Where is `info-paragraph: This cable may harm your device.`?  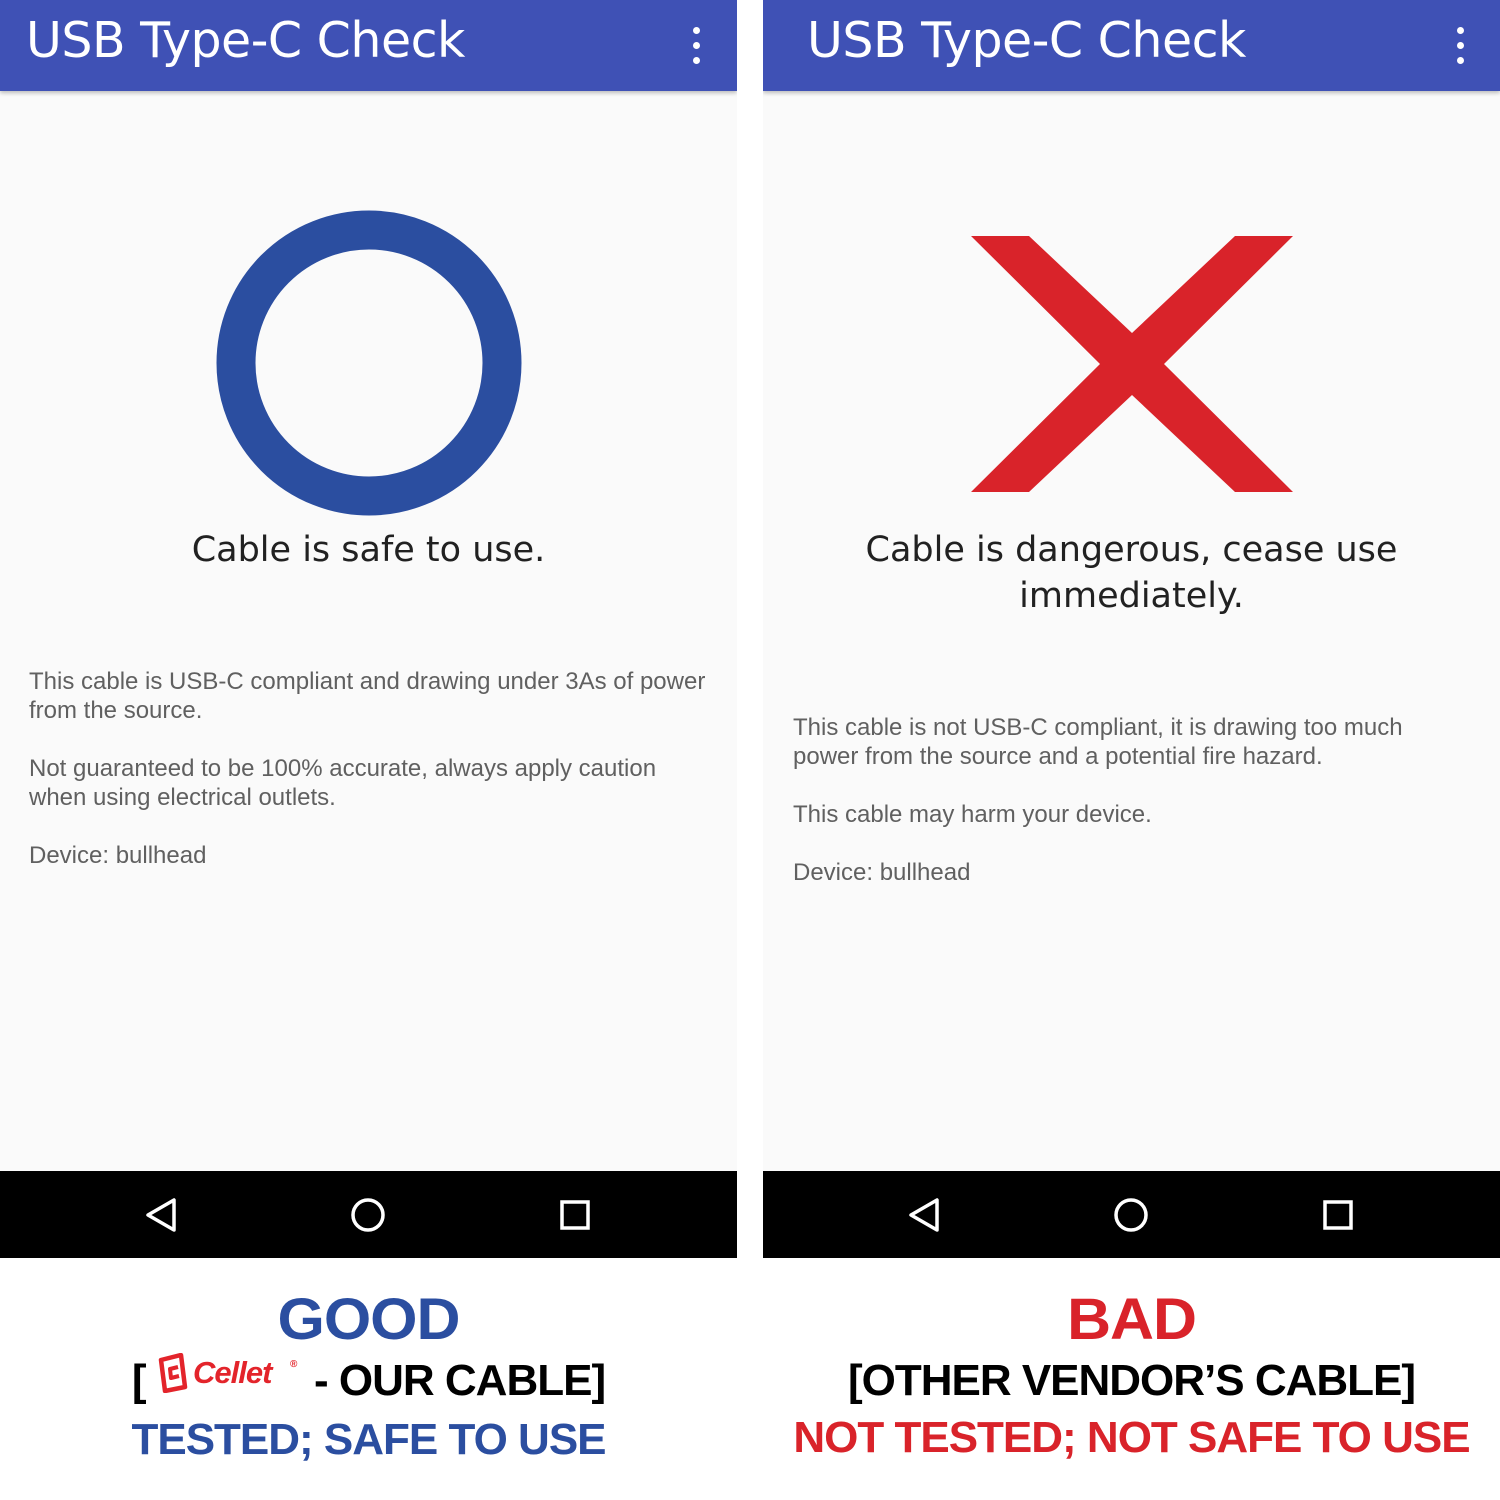 info-paragraph: This cable may harm your device. is located at coordinates (972, 814).